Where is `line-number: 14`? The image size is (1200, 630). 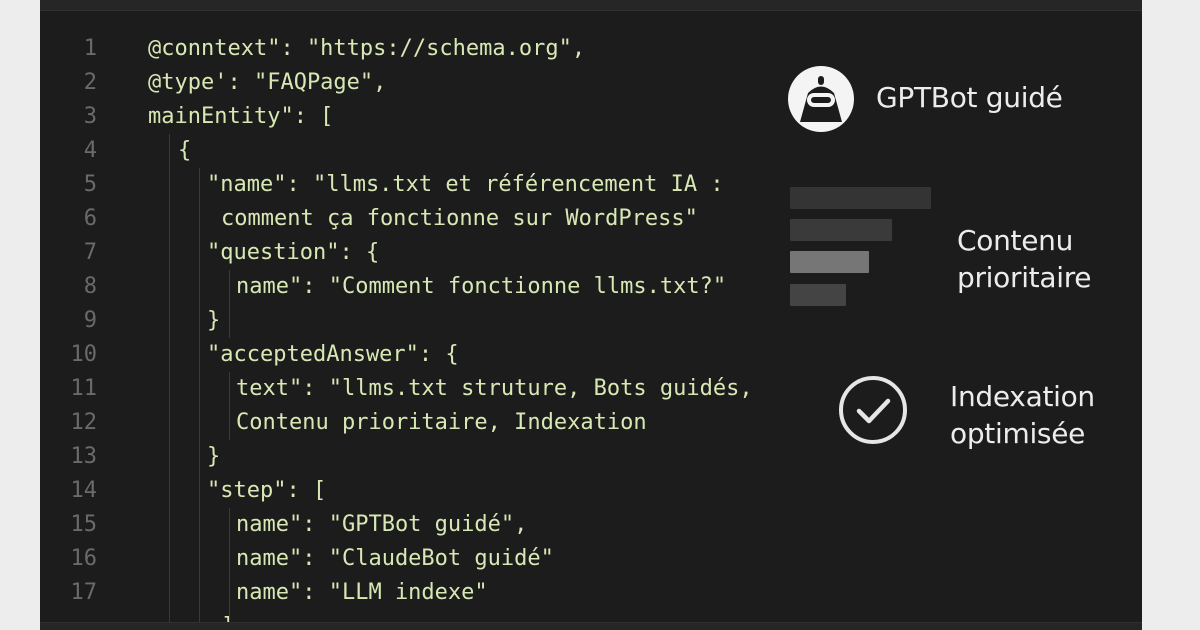 line-number: 14 is located at coordinates (84, 490).